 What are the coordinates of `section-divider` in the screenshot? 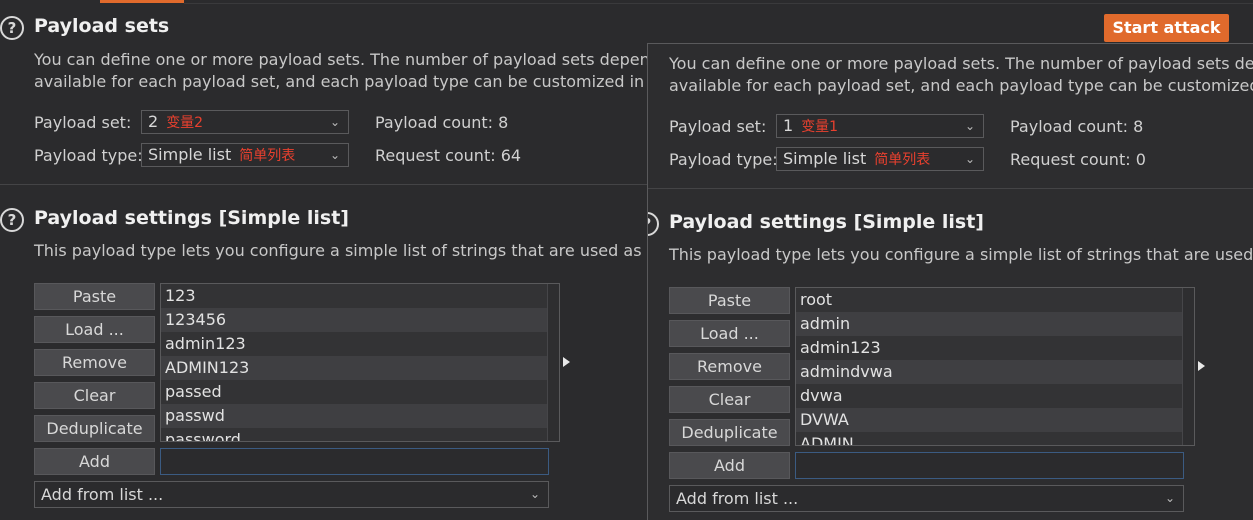 It's located at (950, 188).